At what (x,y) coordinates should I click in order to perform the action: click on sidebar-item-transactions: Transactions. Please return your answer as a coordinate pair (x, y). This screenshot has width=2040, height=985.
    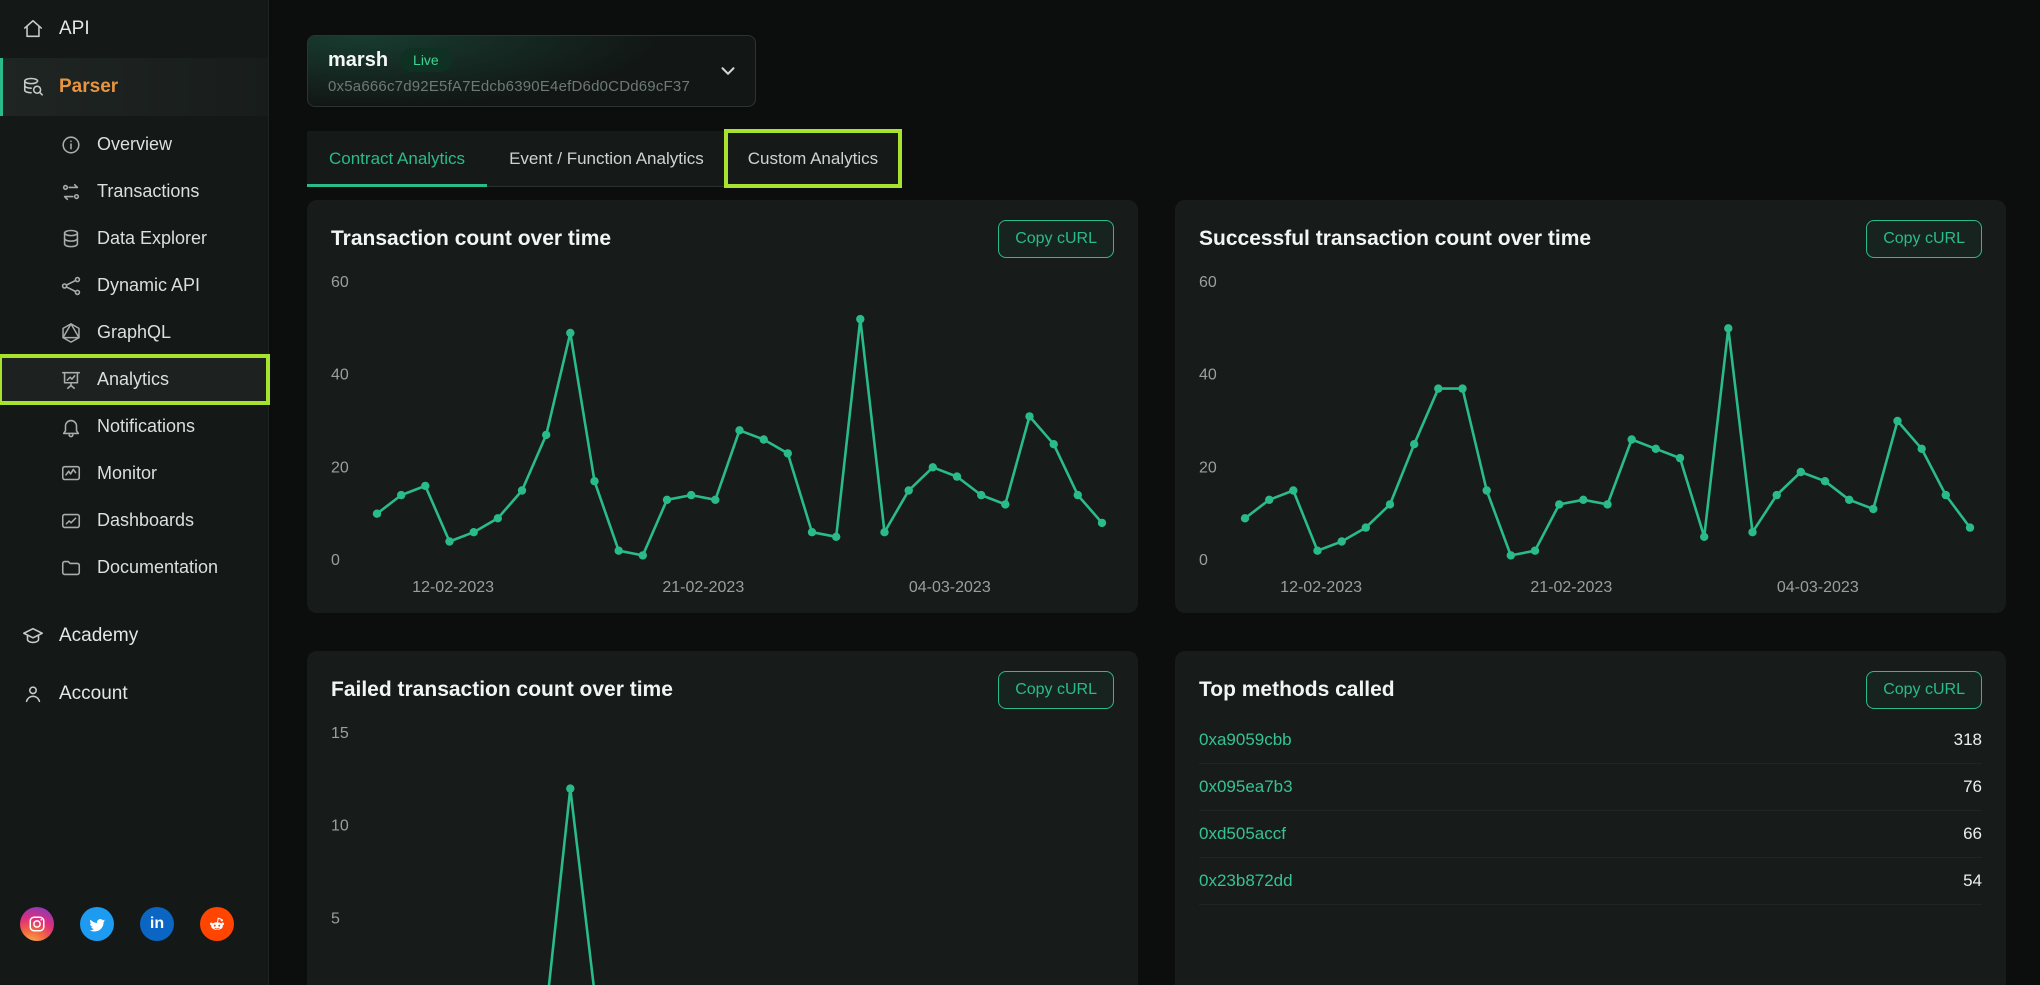
    Looking at the image, I should click on (134, 191).